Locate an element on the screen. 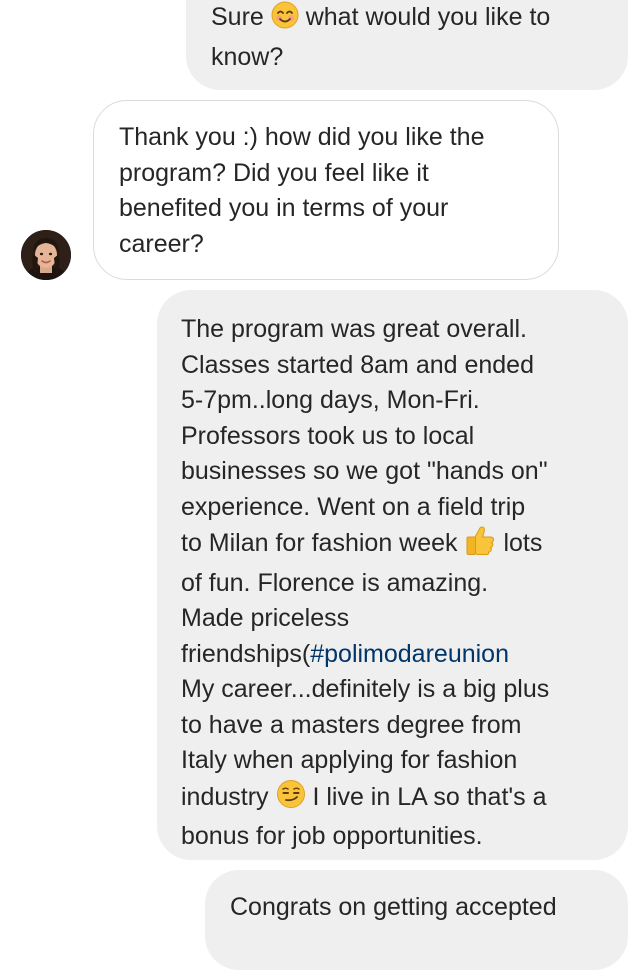  message-line: friendships(#polimodareunion is located at coordinates (394, 655).